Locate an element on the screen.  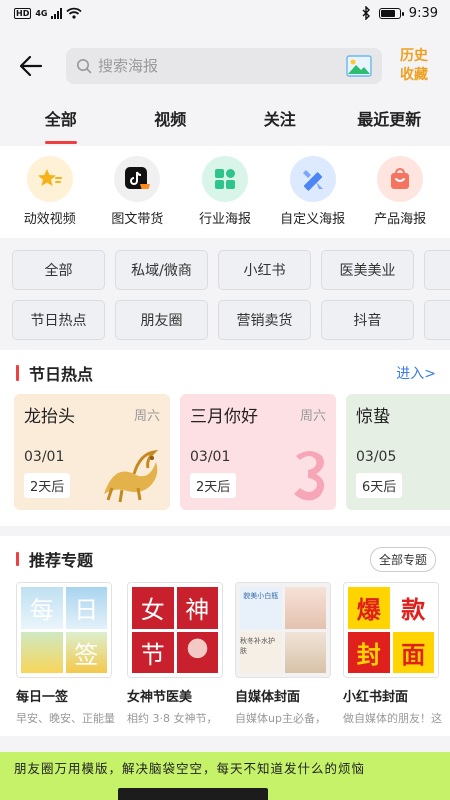
promo-banner: 朋友圈万用模版，解决脑袋空空，每天不知道发什么的烦恼 is located at coordinates (225, 776).